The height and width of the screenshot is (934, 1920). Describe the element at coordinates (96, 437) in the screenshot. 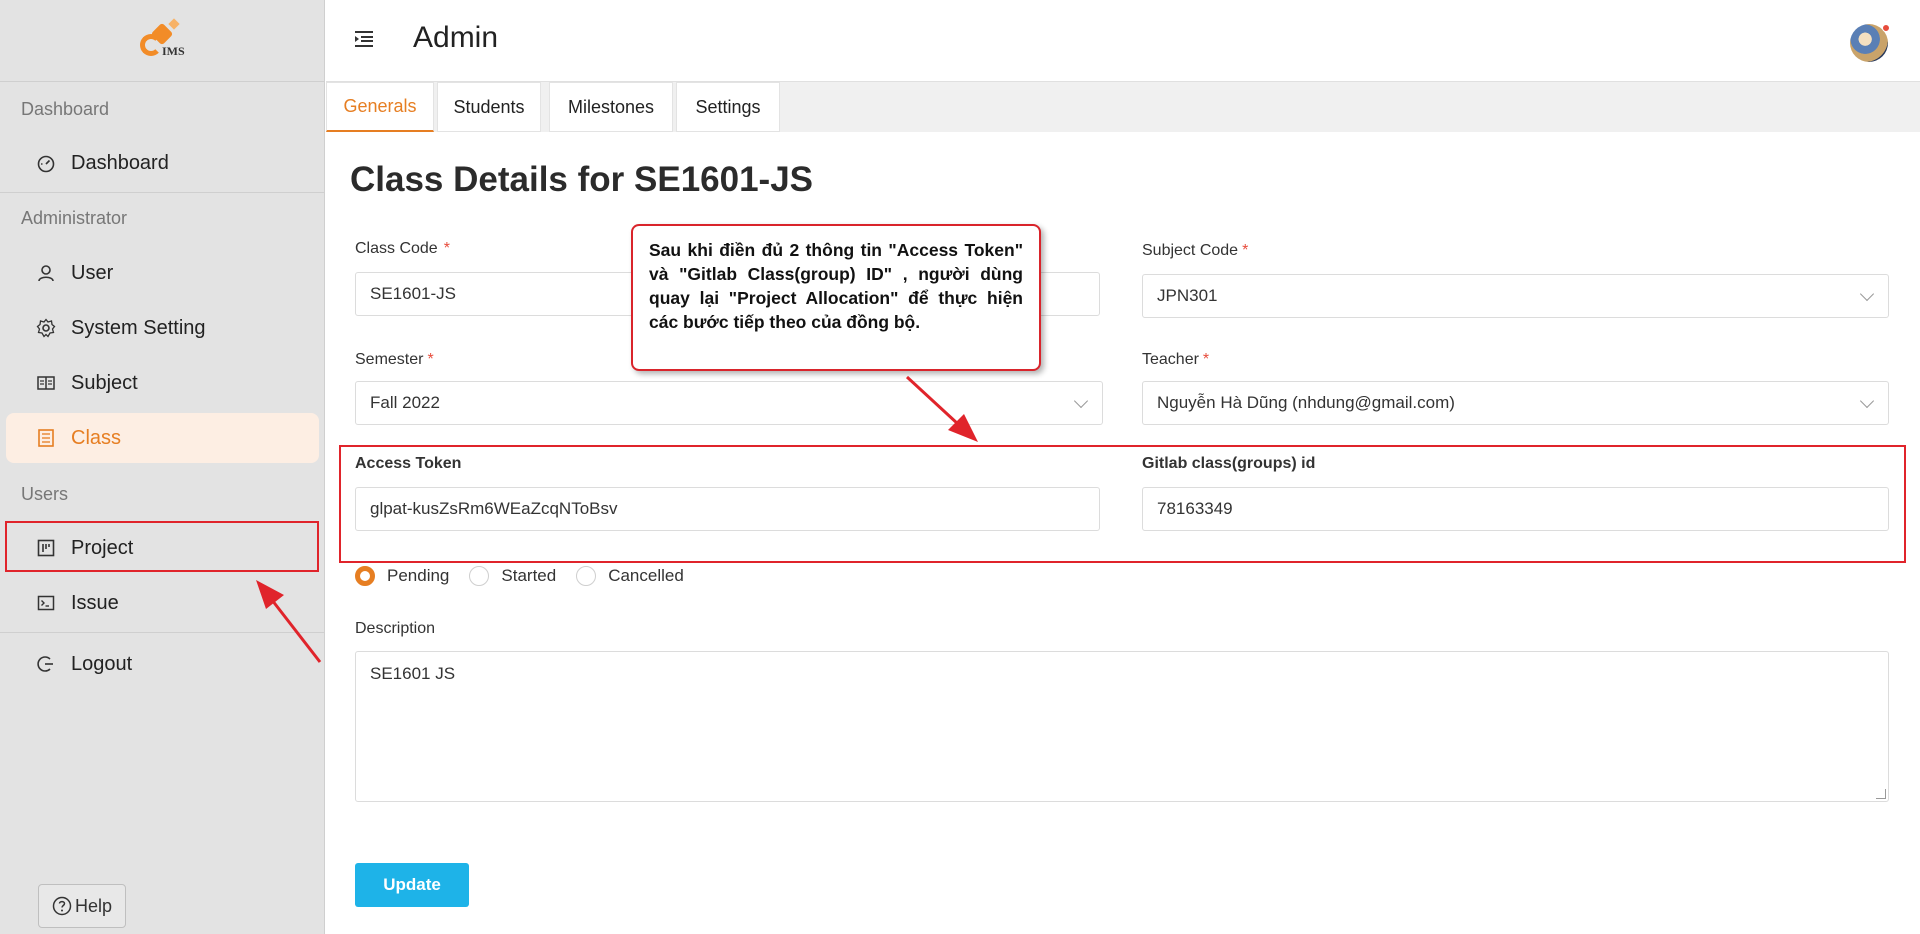

I see `sidebar-item-label: Class` at that location.